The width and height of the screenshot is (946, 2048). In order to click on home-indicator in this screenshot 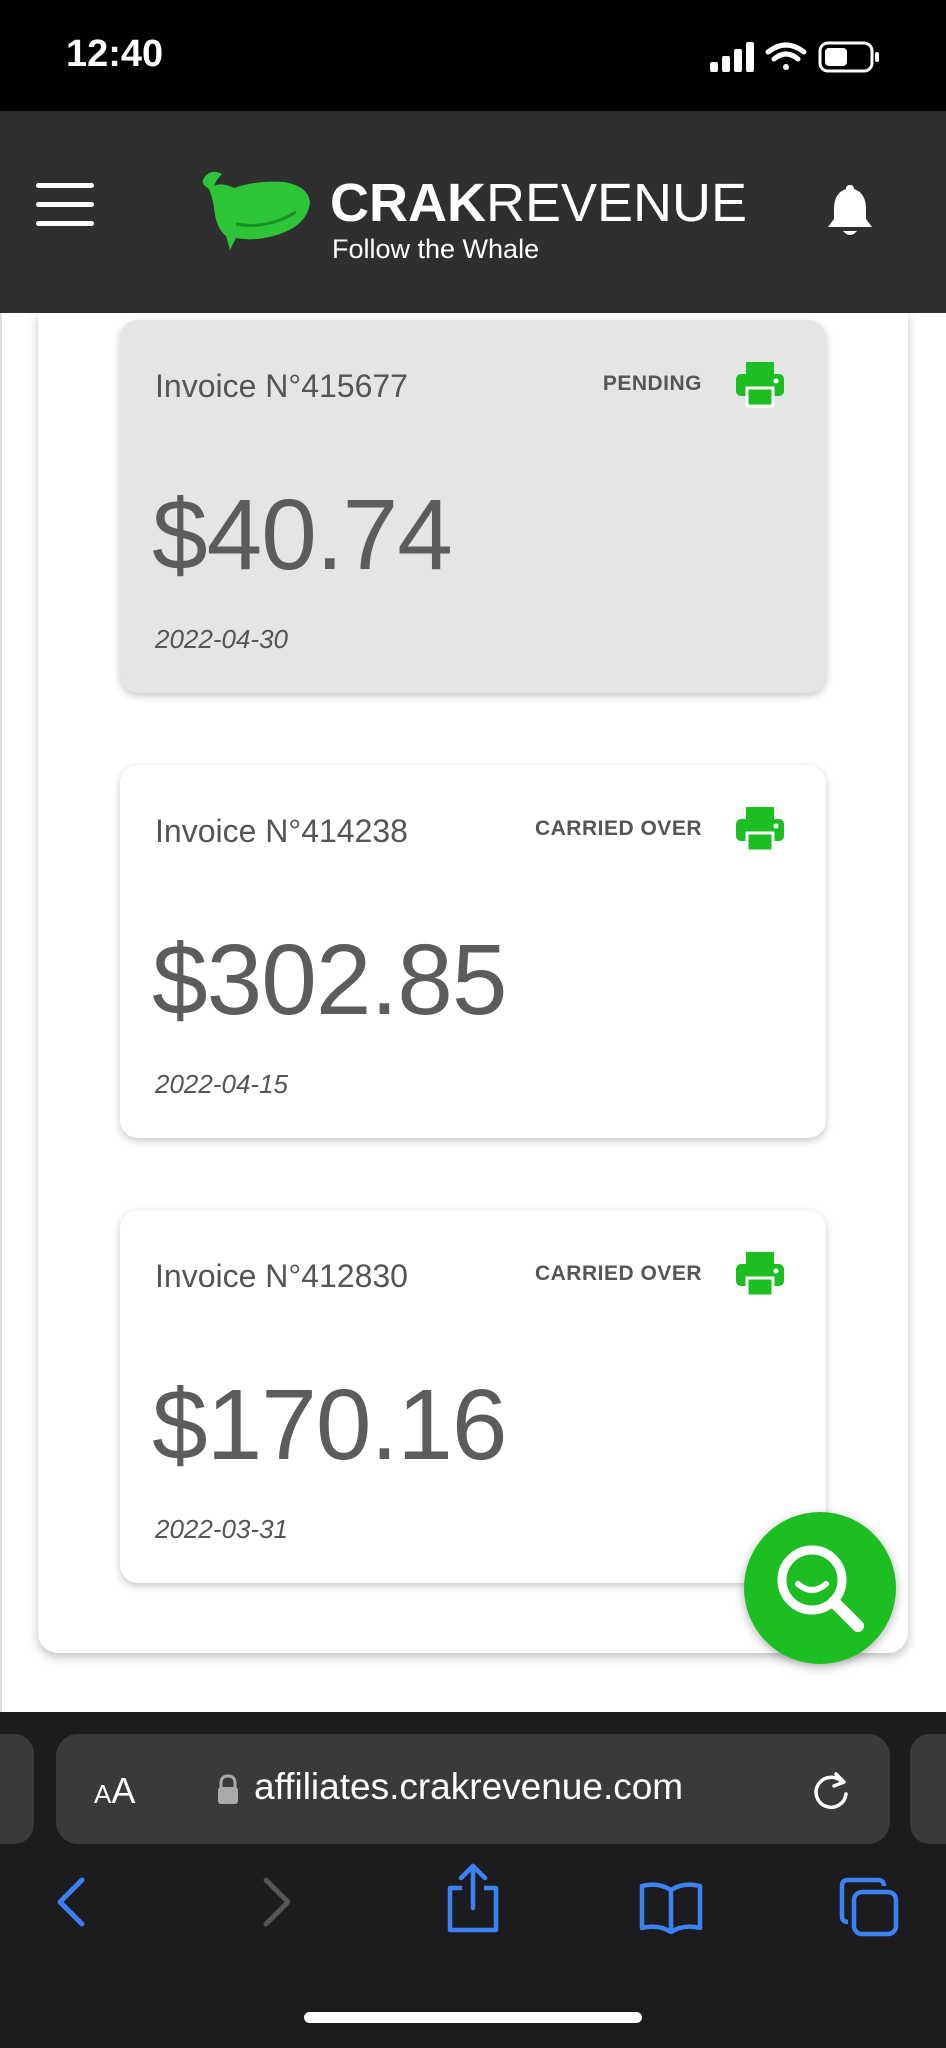, I will do `click(473, 2017)`.